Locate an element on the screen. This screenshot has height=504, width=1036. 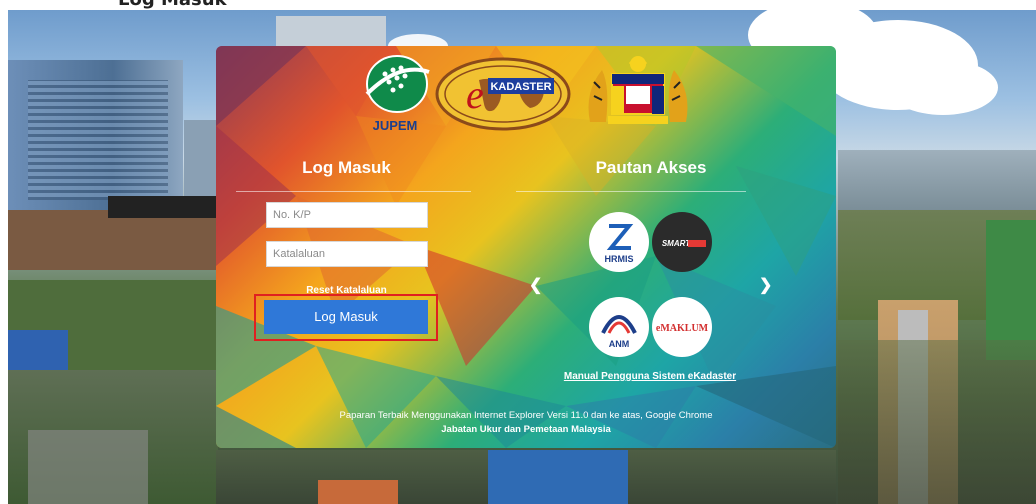
hrmis-label: HRMIS is located at coordinates (619, 259).